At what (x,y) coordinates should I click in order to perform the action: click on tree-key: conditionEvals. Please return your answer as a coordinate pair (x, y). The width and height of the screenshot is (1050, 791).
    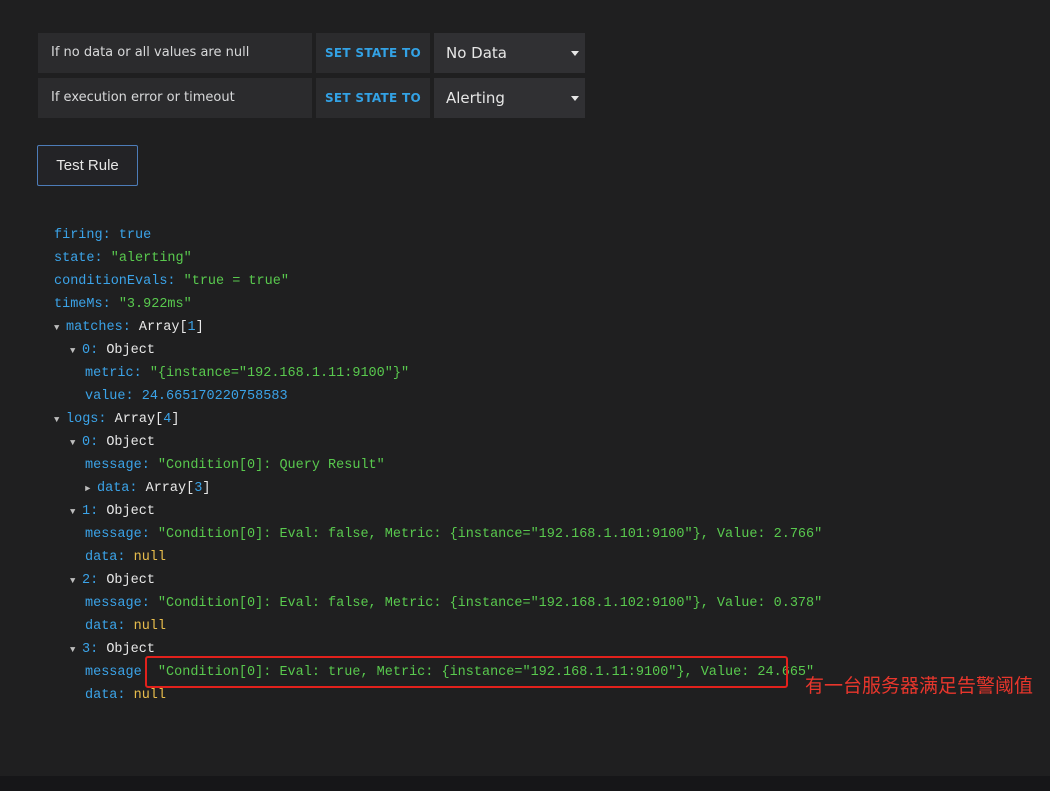
    Looking at the image, I should click on (111, 281).